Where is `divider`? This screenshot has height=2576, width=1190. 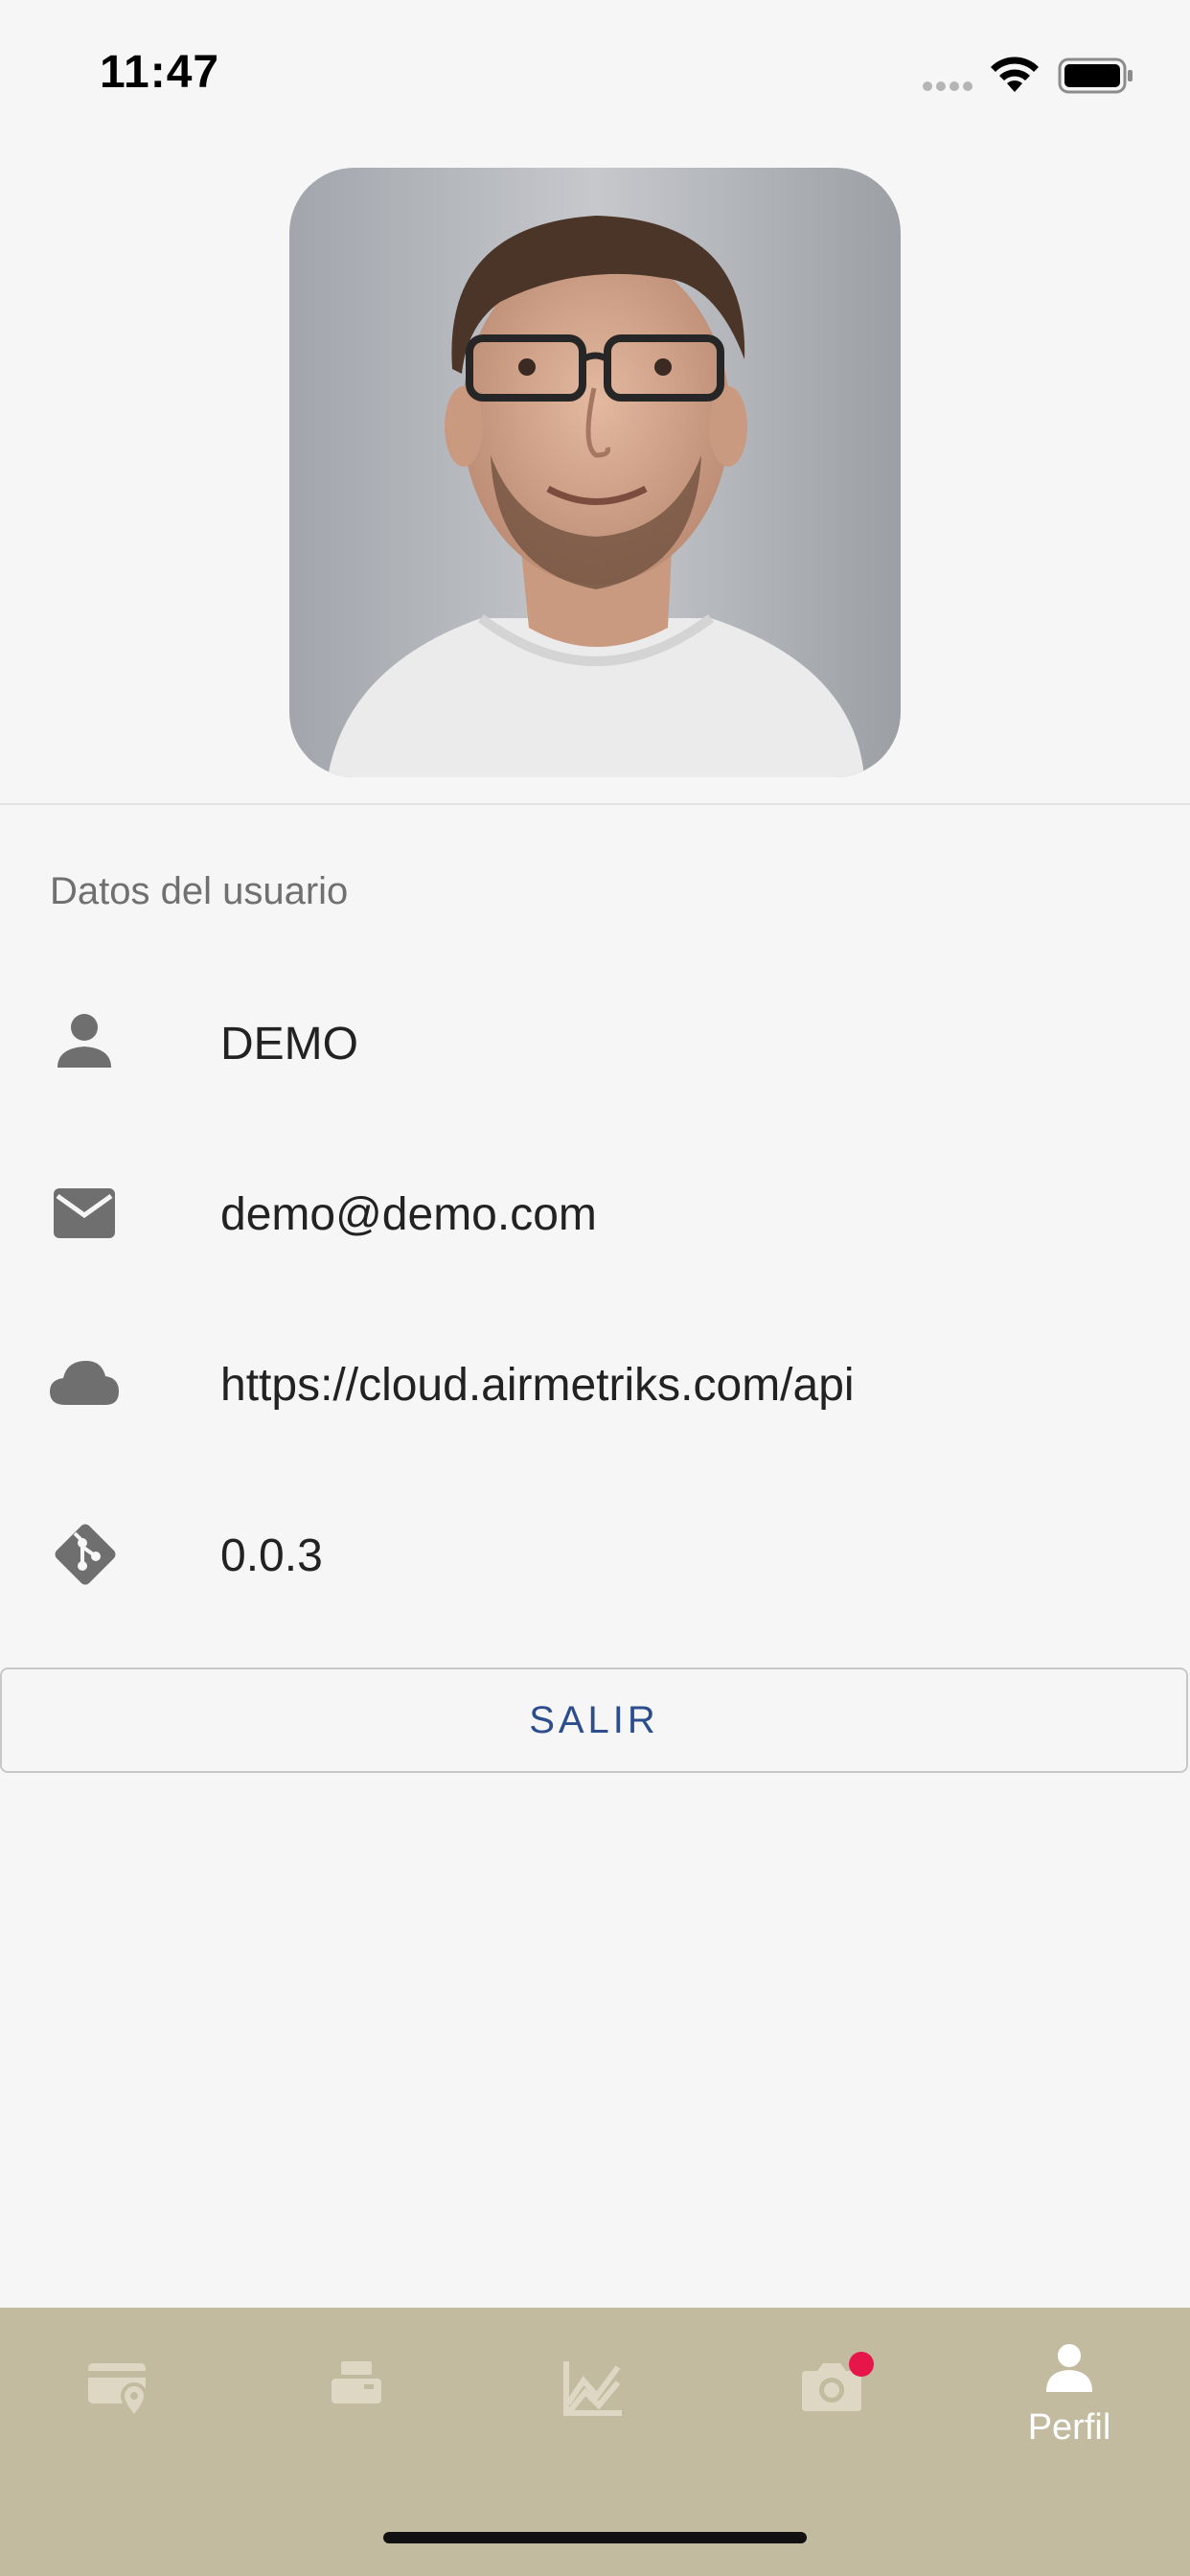
divider is located at coordinates (595, 804).